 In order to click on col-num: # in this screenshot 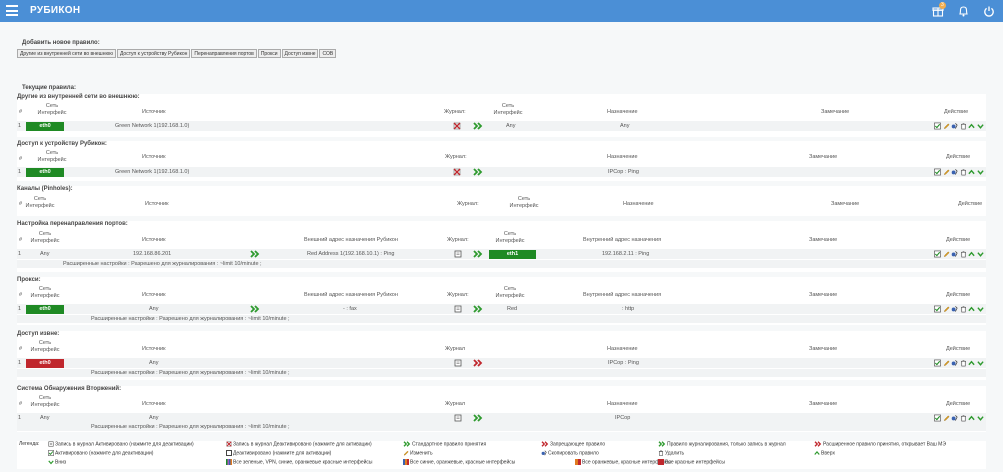, I will do `click(21, 295)`.